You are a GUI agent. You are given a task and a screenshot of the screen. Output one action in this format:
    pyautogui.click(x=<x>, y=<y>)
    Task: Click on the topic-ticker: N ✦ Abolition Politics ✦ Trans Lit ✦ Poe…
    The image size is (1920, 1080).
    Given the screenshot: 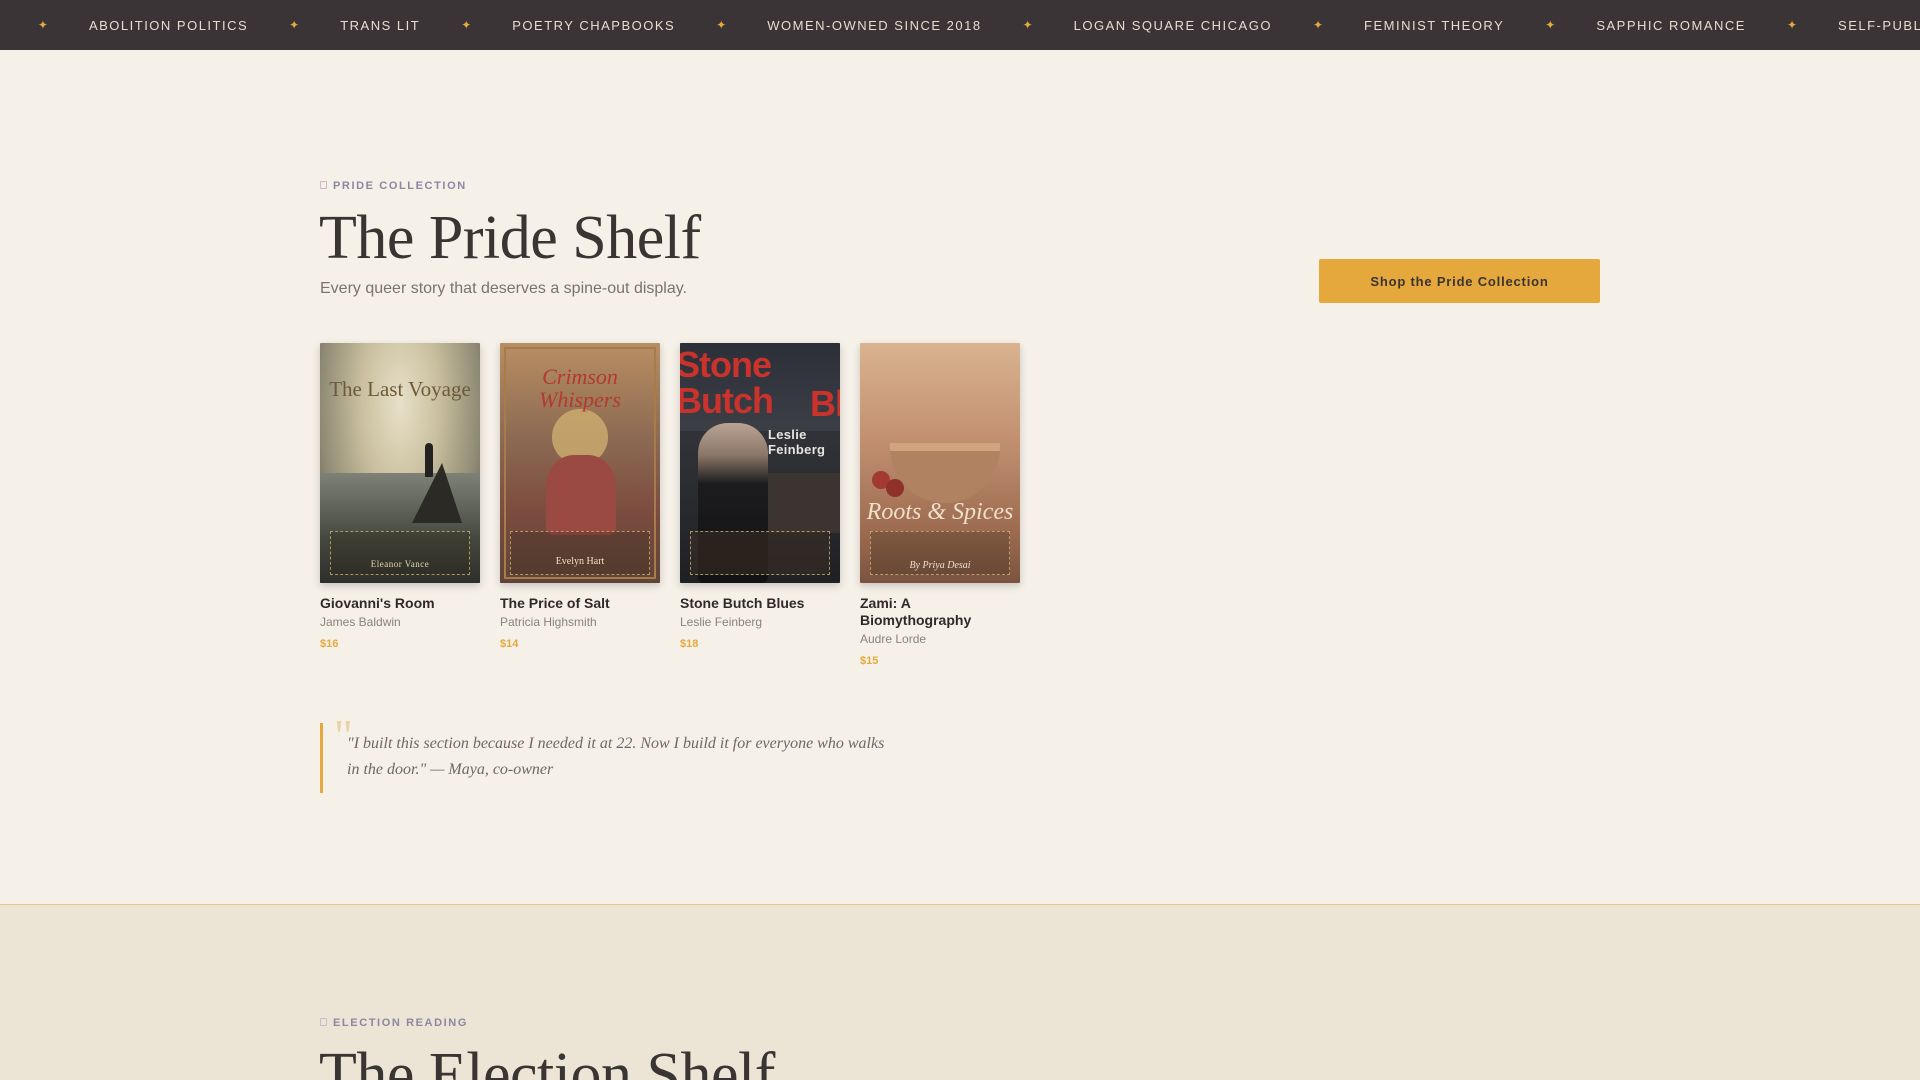 What is the action you would take?
    pyautogui.click(x=960, y=25)
    